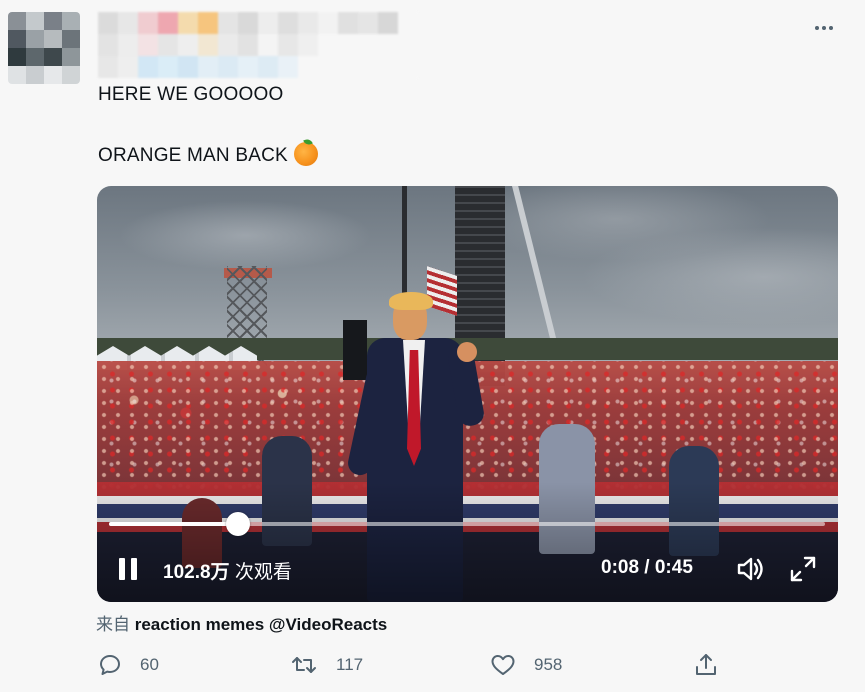 The image size is (865, 692). Describe the element at coordinates (404, 241) in the screenshot. I see `video-pole` at that location.